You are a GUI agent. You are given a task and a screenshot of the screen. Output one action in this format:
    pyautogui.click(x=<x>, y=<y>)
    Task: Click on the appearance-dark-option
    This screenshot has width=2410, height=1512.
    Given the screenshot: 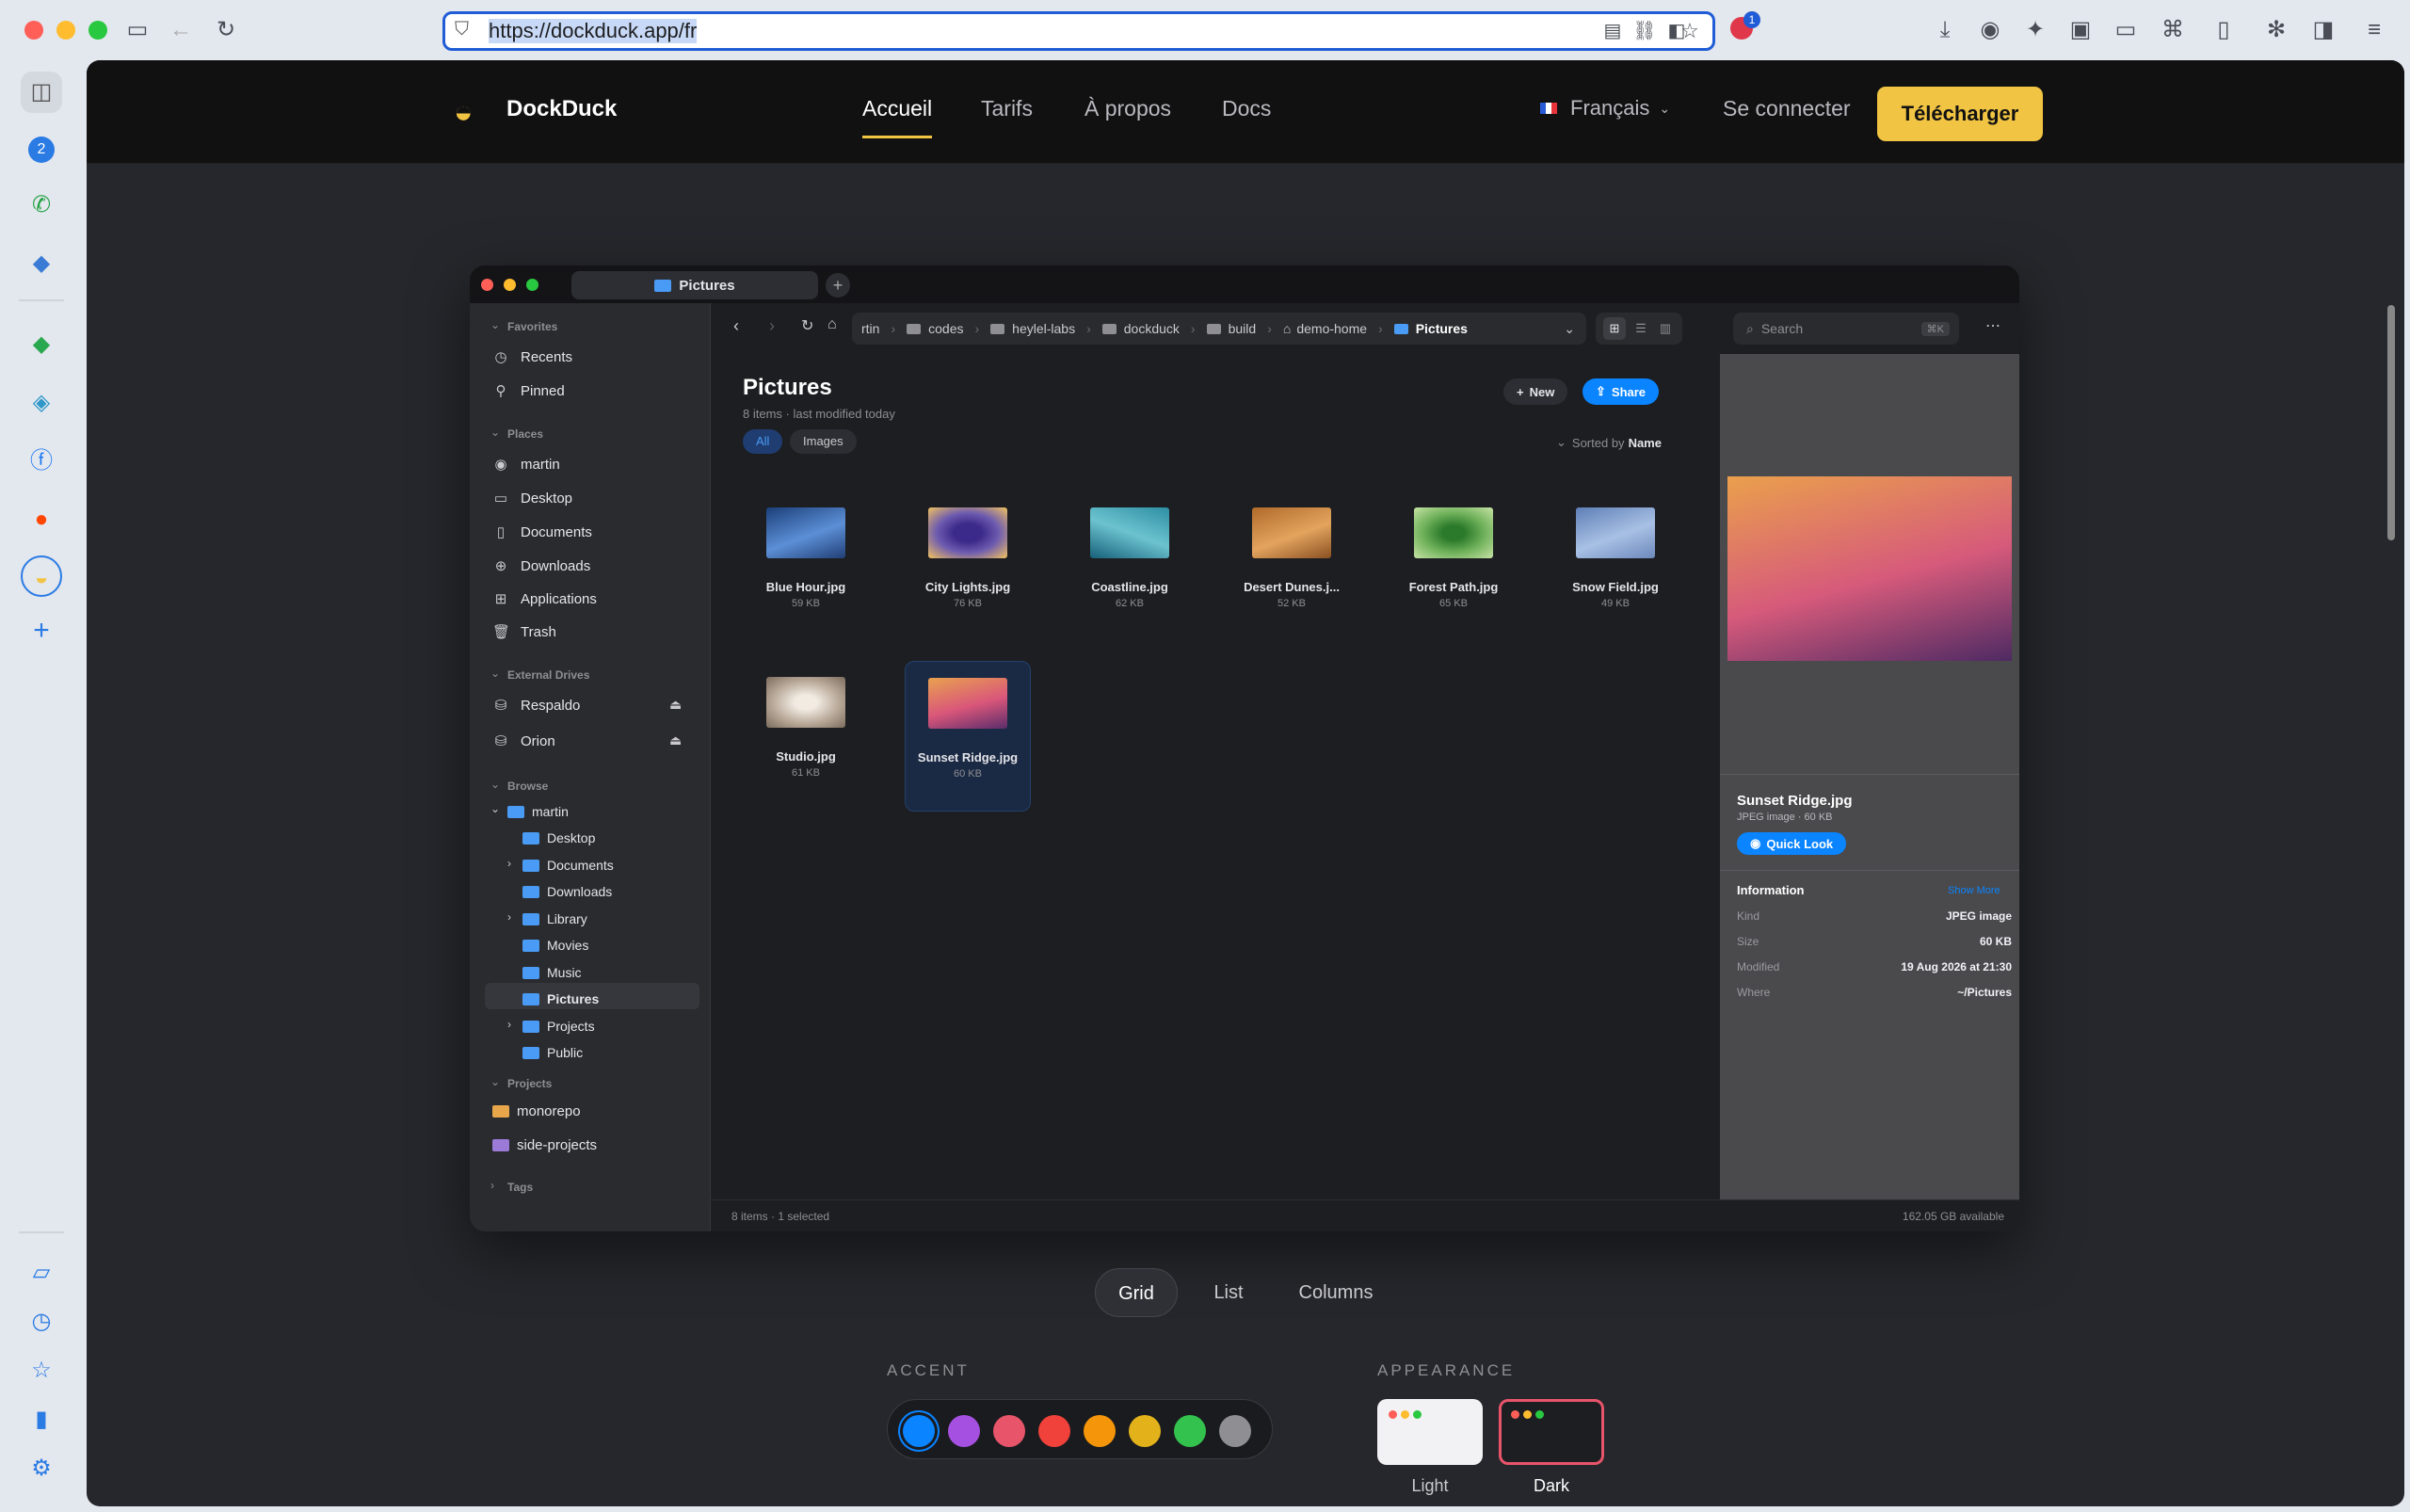 What is the action you would take?
    pyautogui.click(x=1551, y=1432)
    